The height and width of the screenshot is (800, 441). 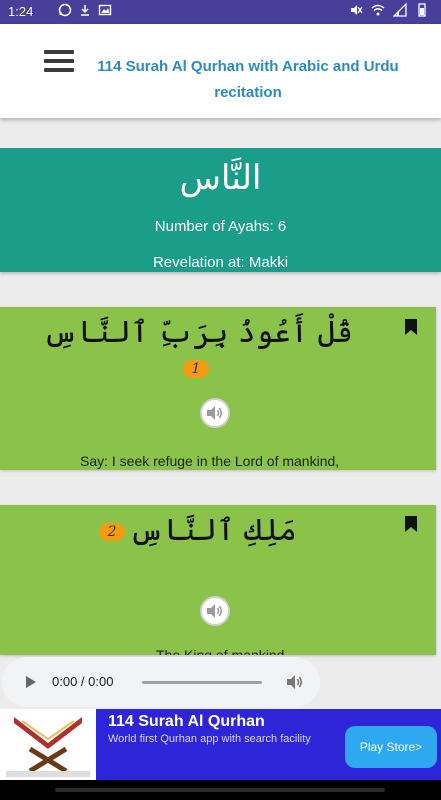 What do you see at coordinates (31, 682) in the screenshot?
I see `play-icon` at bounding box center [31, 682].